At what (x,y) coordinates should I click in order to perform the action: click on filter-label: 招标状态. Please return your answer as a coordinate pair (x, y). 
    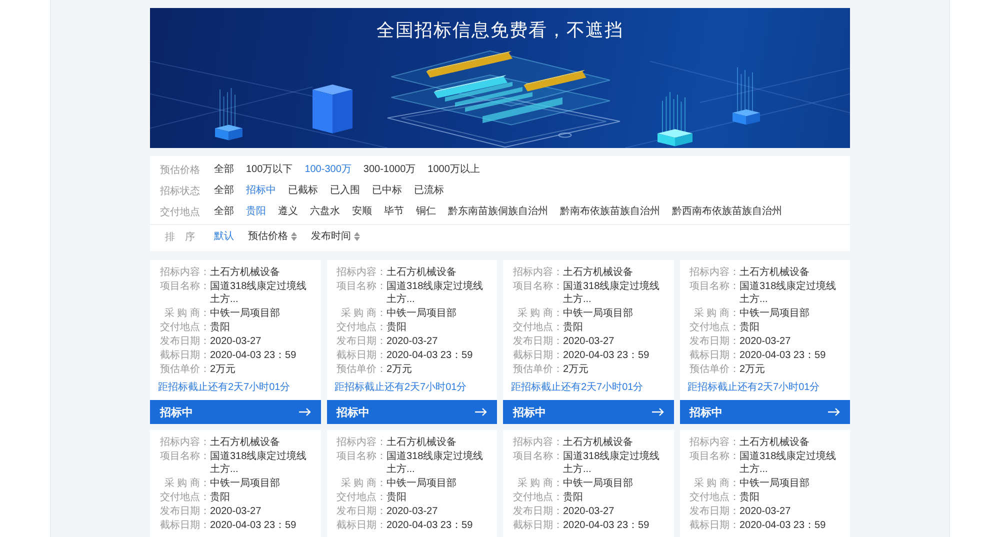
    Looking at the image, I should click on (180, 191).